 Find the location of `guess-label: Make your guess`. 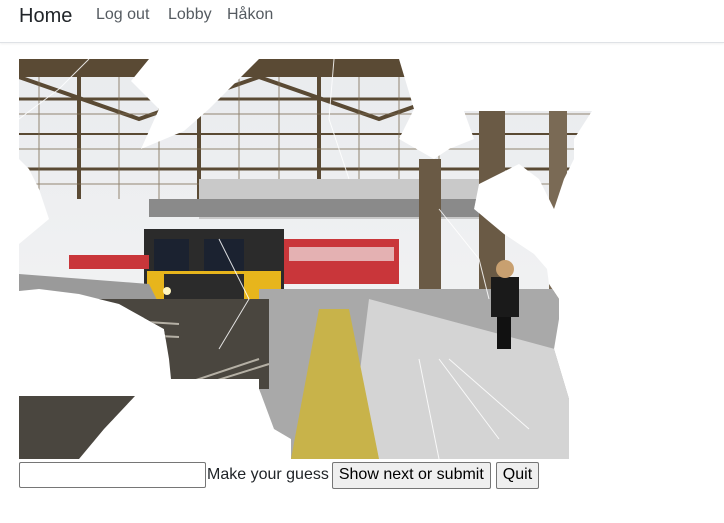

guess-label: Make your guess is located at coordinates (268, 474).